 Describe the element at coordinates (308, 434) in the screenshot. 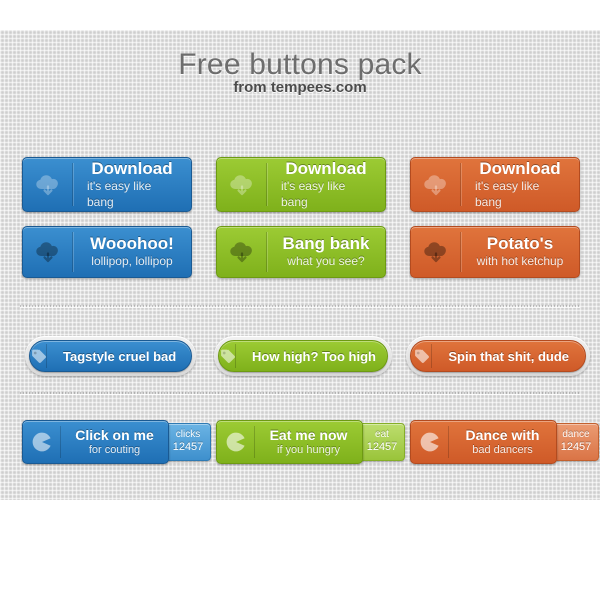

I see `button-title: Eat me now` at that location.